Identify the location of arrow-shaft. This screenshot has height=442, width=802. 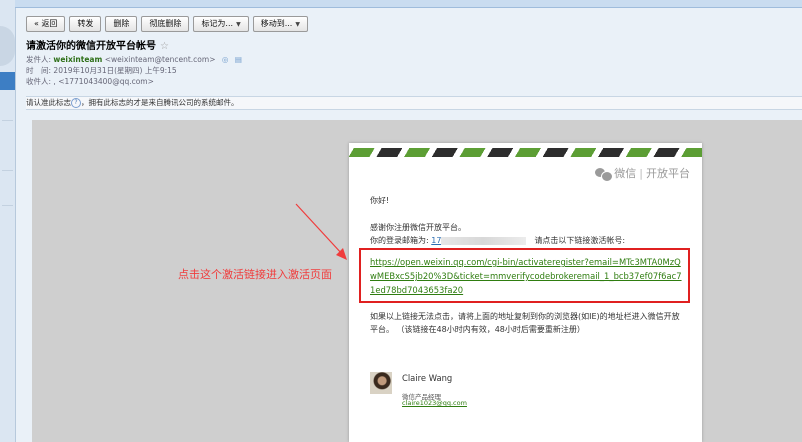
(319, 229).